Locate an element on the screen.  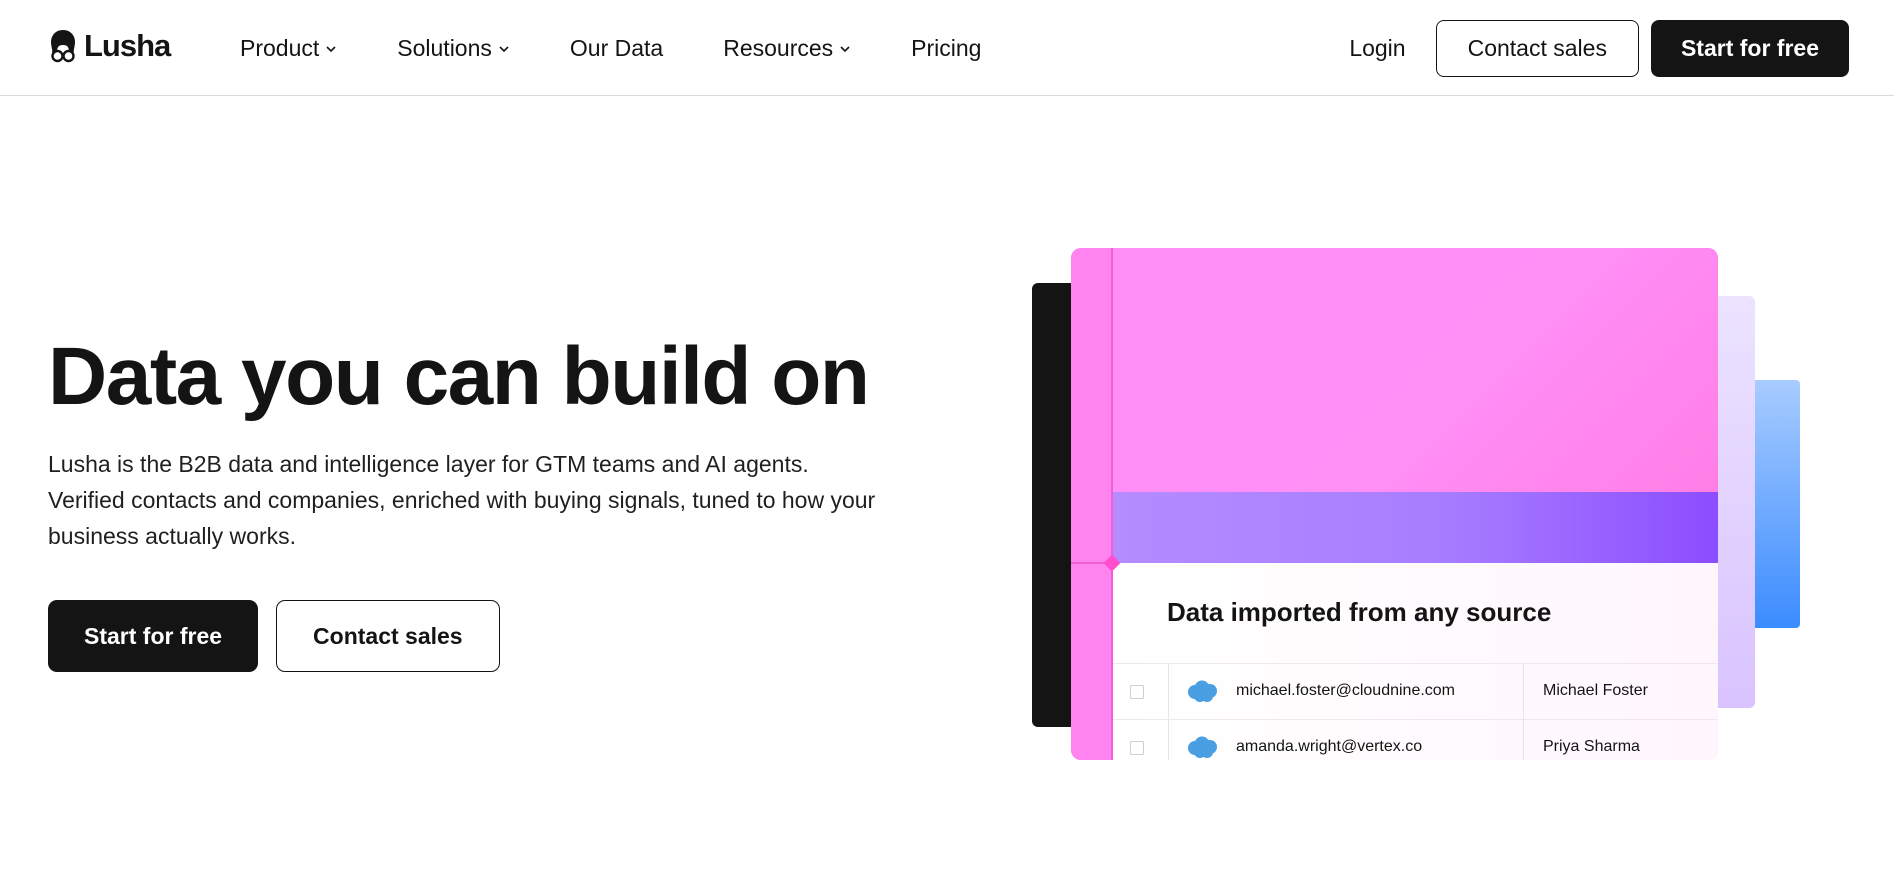
hero-start-for-free-button: Start for free is located at coordinates (153, 636).